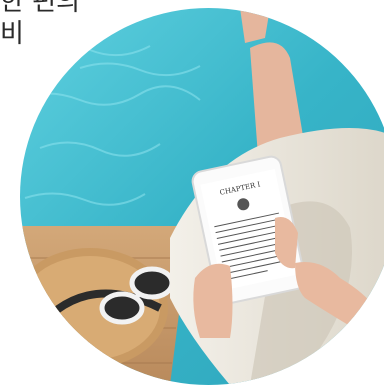 Image resolution: width=384 pixels, height=385 pixels. What do you see at coordinates (12, 34) in the screenshot?
I see `caption-line-2: 비` at bounding box center [12, 34].